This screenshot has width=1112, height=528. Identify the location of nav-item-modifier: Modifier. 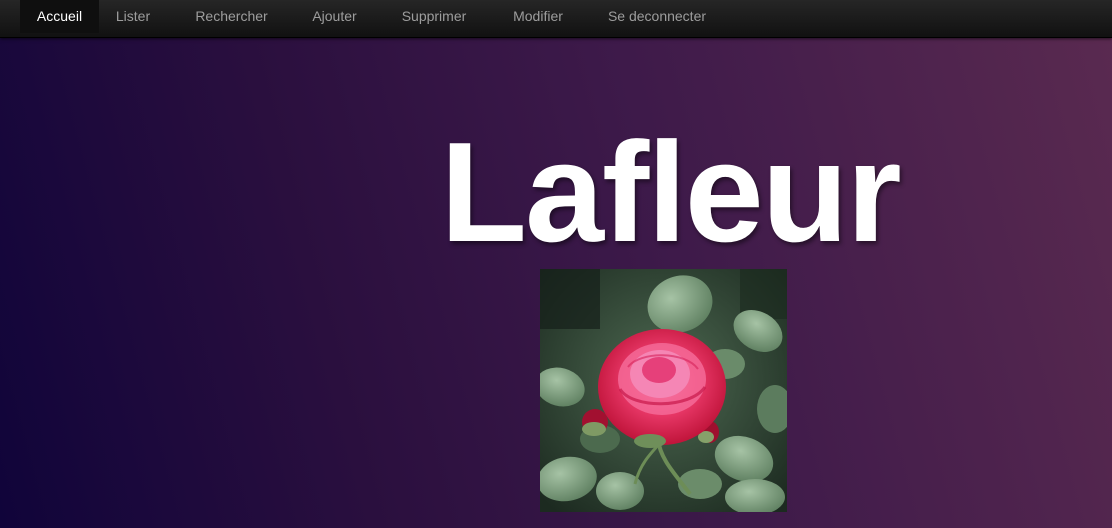
(538, 16).